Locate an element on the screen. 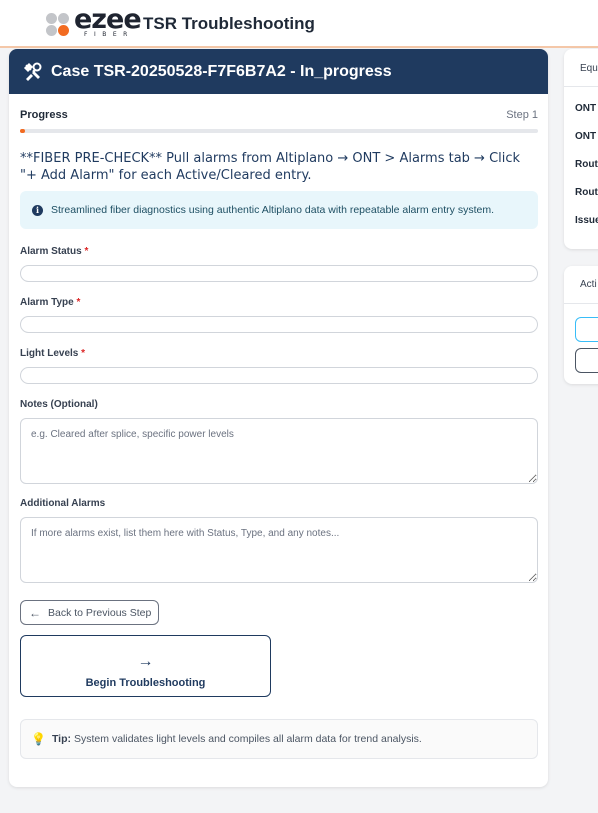 The image size is (598, 813). action-button-secondary is located at coordinates (586, 360).